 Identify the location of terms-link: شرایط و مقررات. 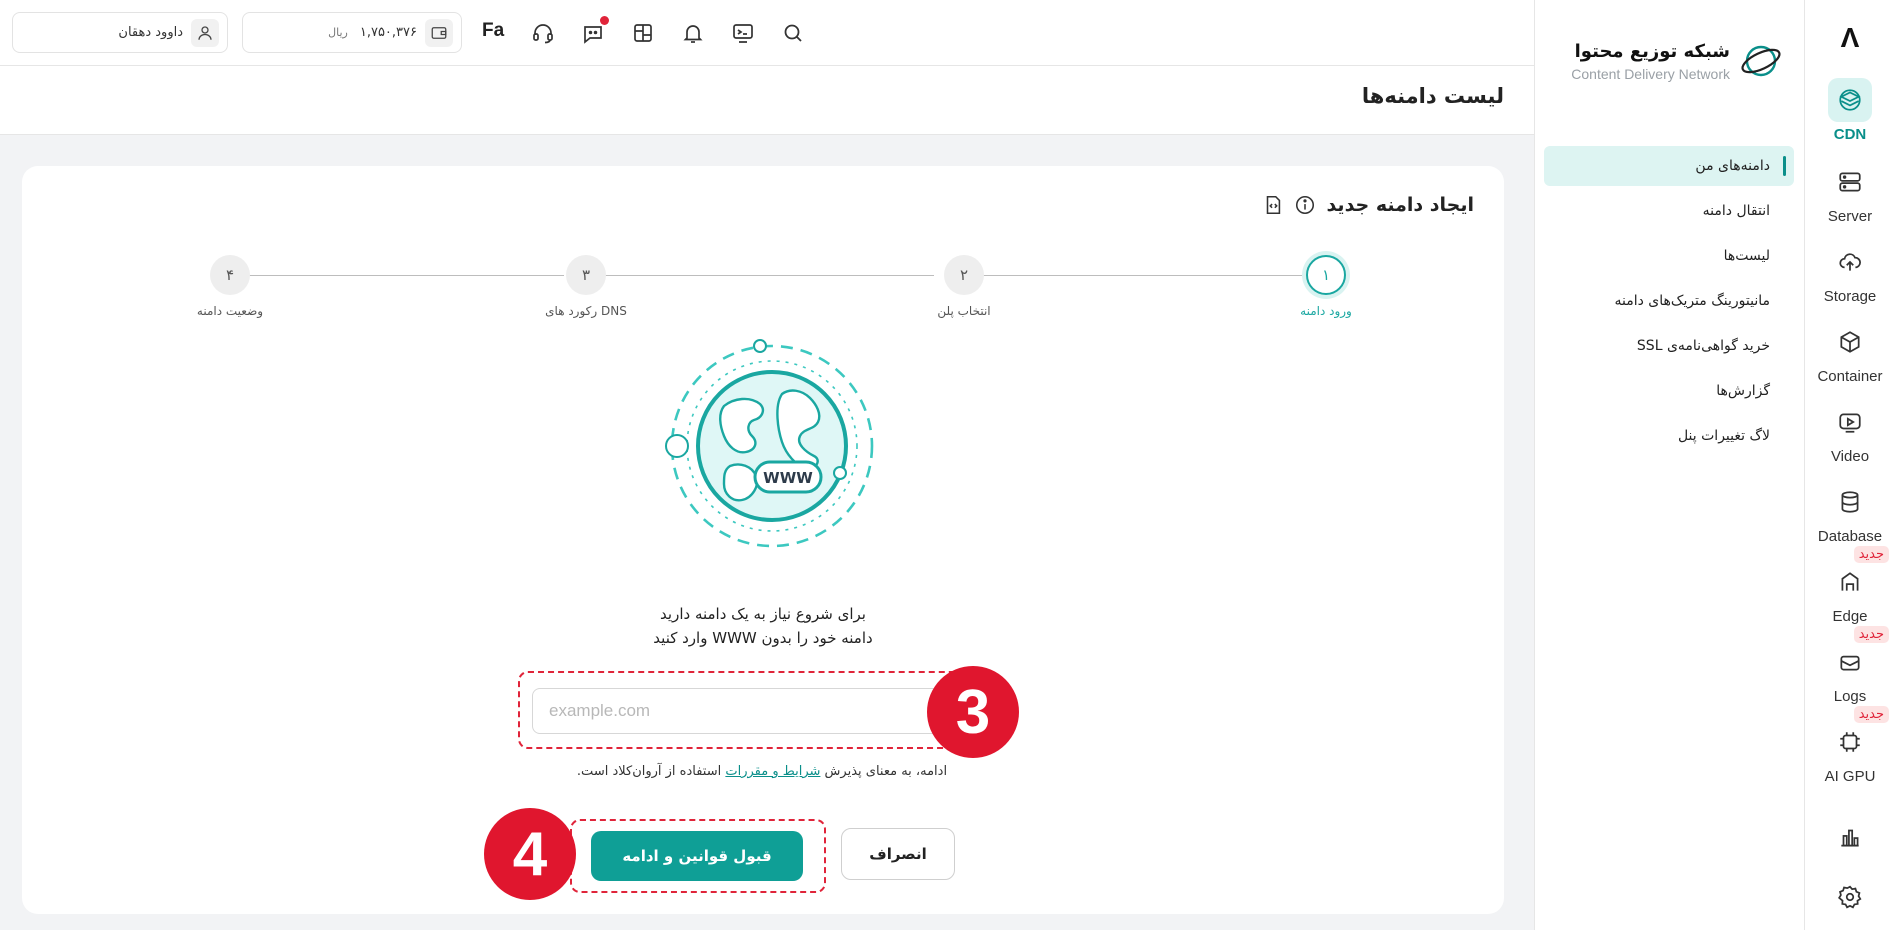
(772, 771).